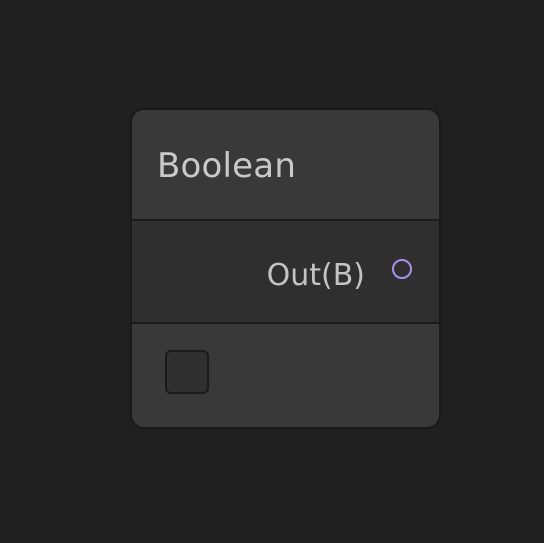 Image resolution: width=544 pixels, height=543 pixels. Describe the element at coordinates (402, 269) in the screenshot. I see `output-port-icon` at that location.